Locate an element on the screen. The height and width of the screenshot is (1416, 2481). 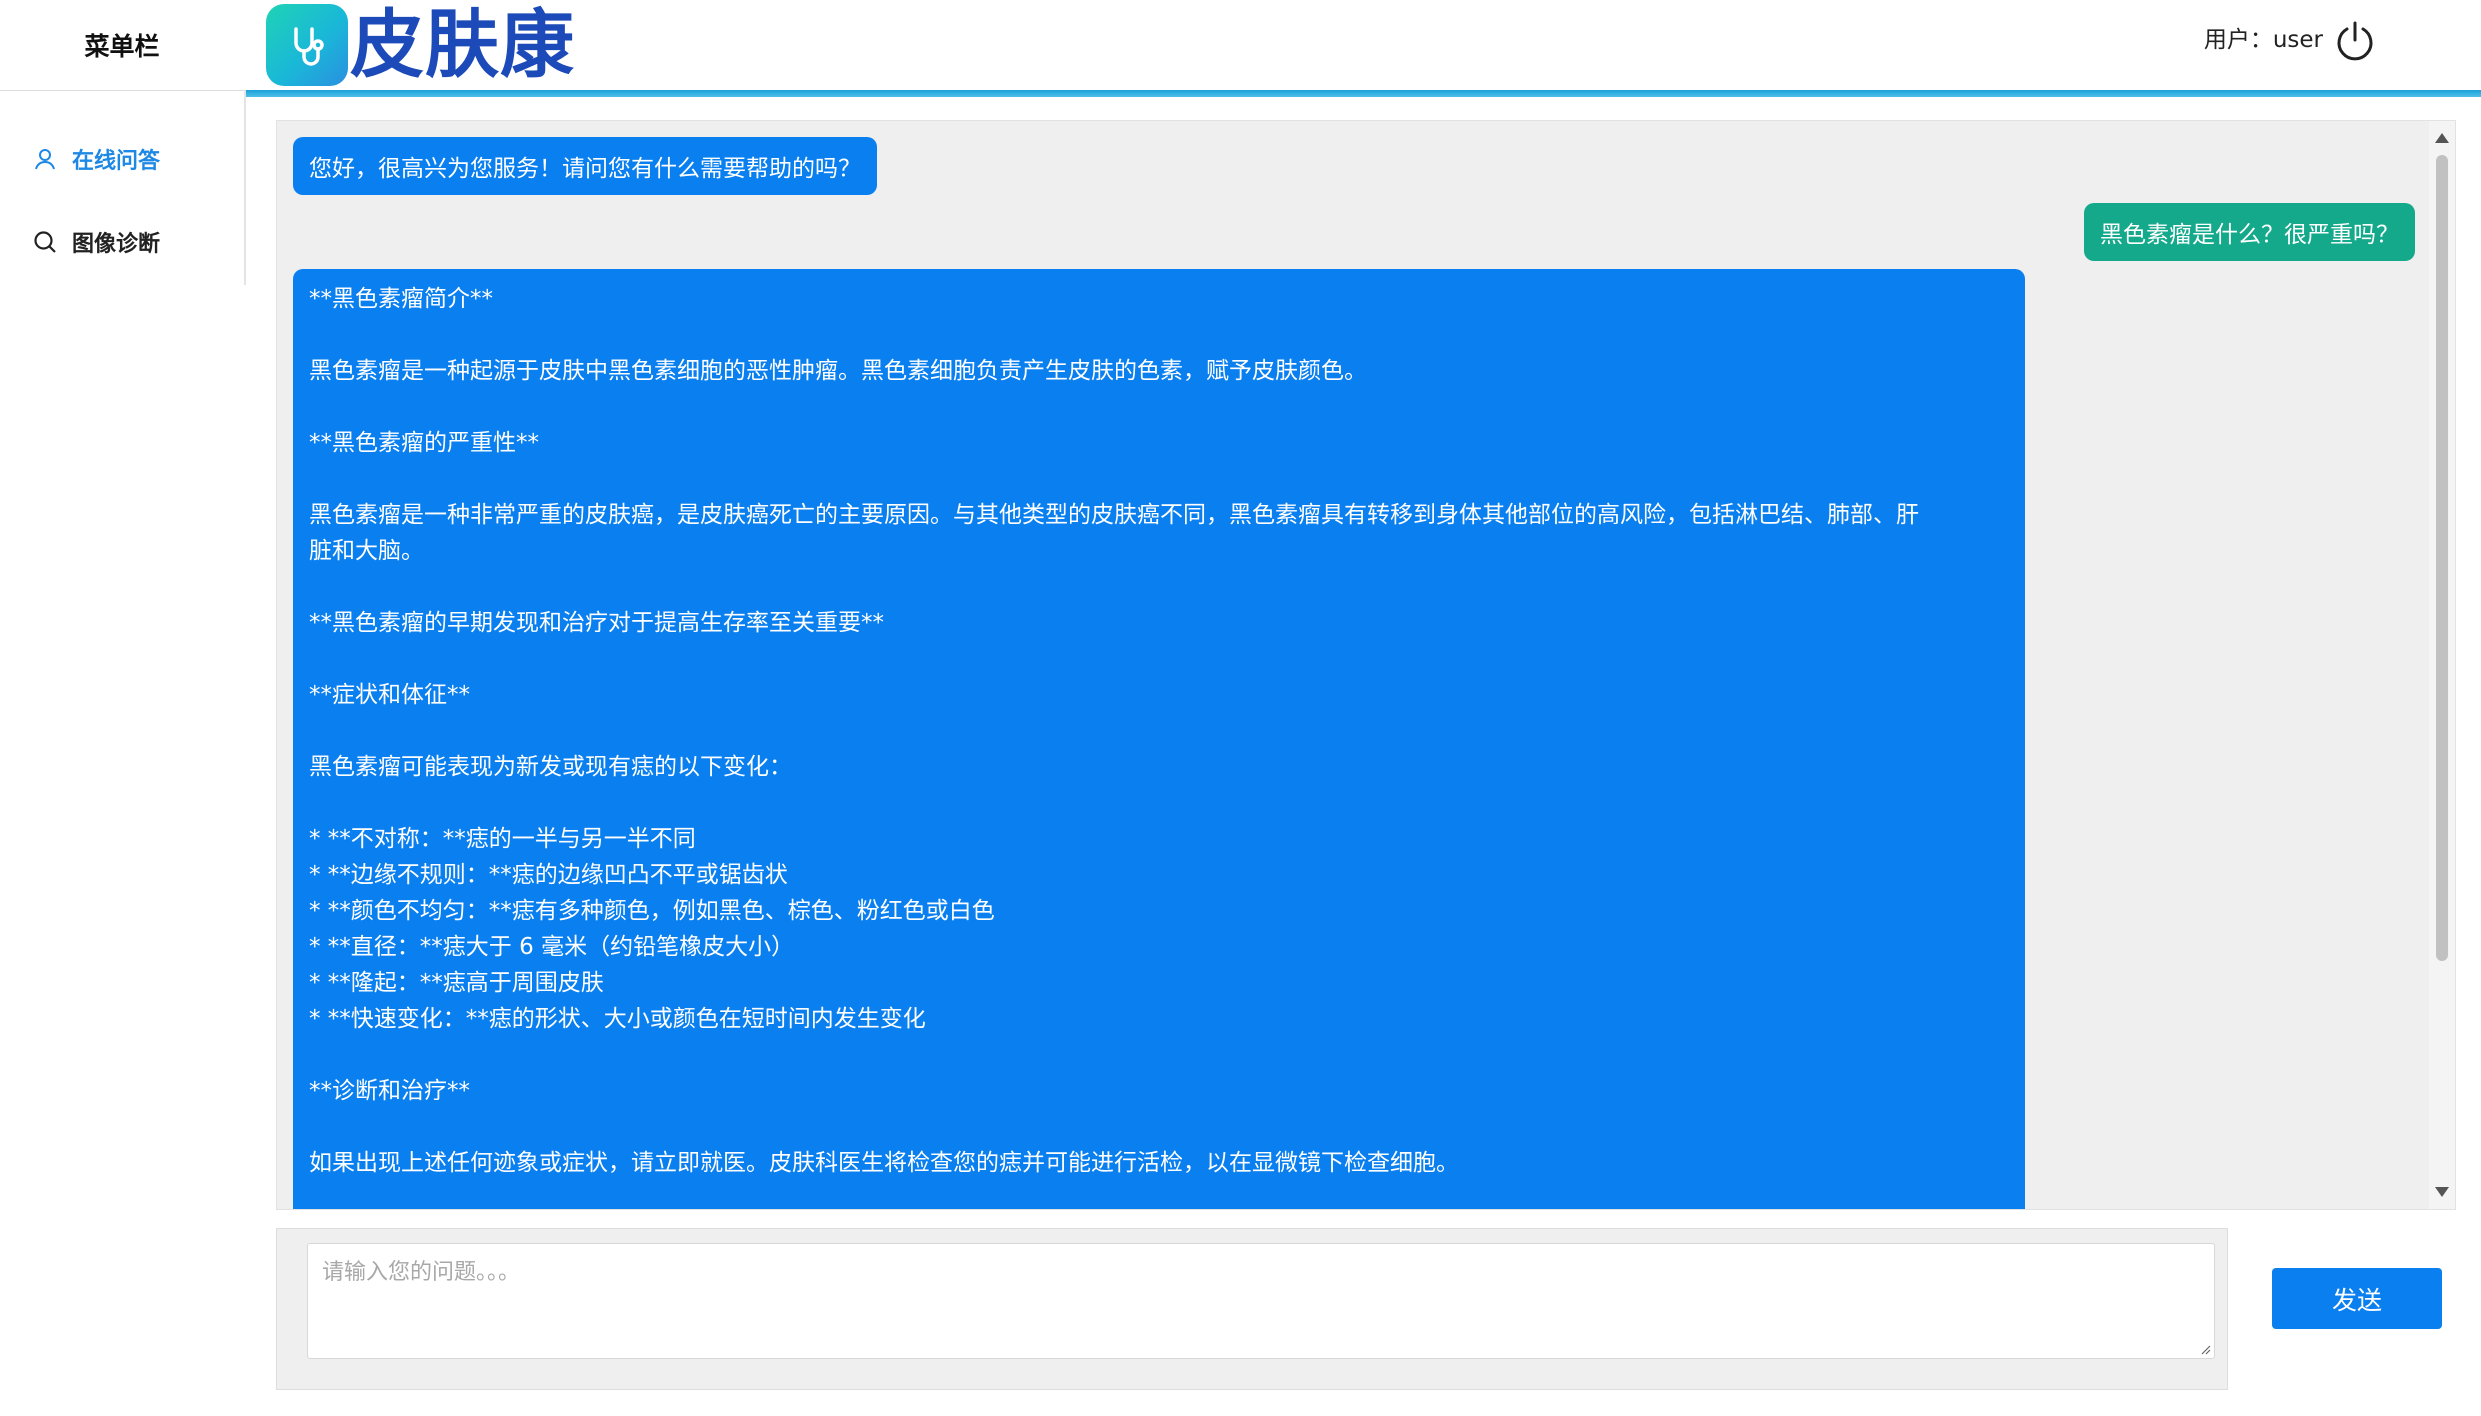
sidebar-item-online-qa: 在线问答 is located at coordinates (96, 159).